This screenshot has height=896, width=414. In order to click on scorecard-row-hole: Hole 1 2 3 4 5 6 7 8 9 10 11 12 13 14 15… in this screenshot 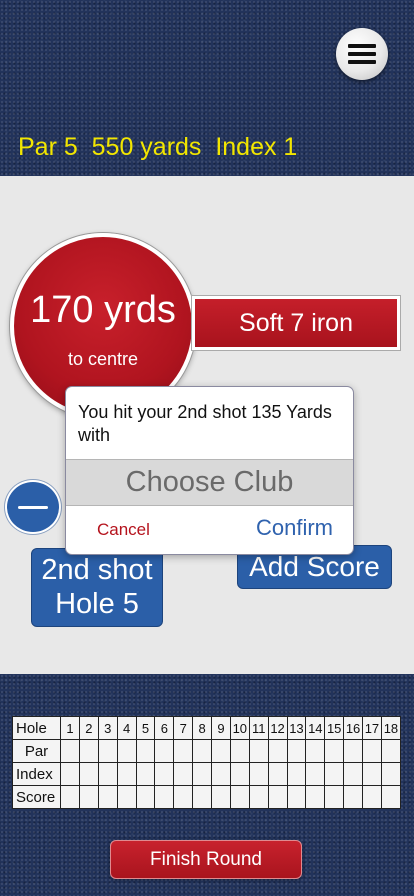, I will do `click(207, 728)`.